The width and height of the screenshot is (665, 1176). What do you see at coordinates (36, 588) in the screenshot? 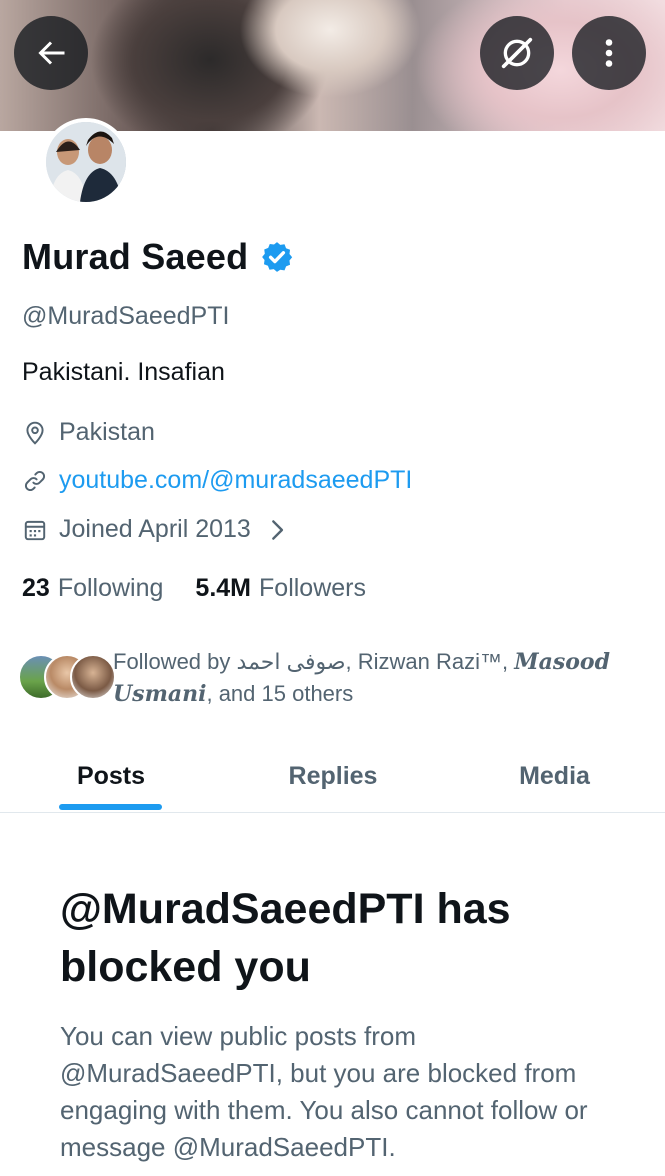
I see `following-count: 23` at bounding box center [36, 588].